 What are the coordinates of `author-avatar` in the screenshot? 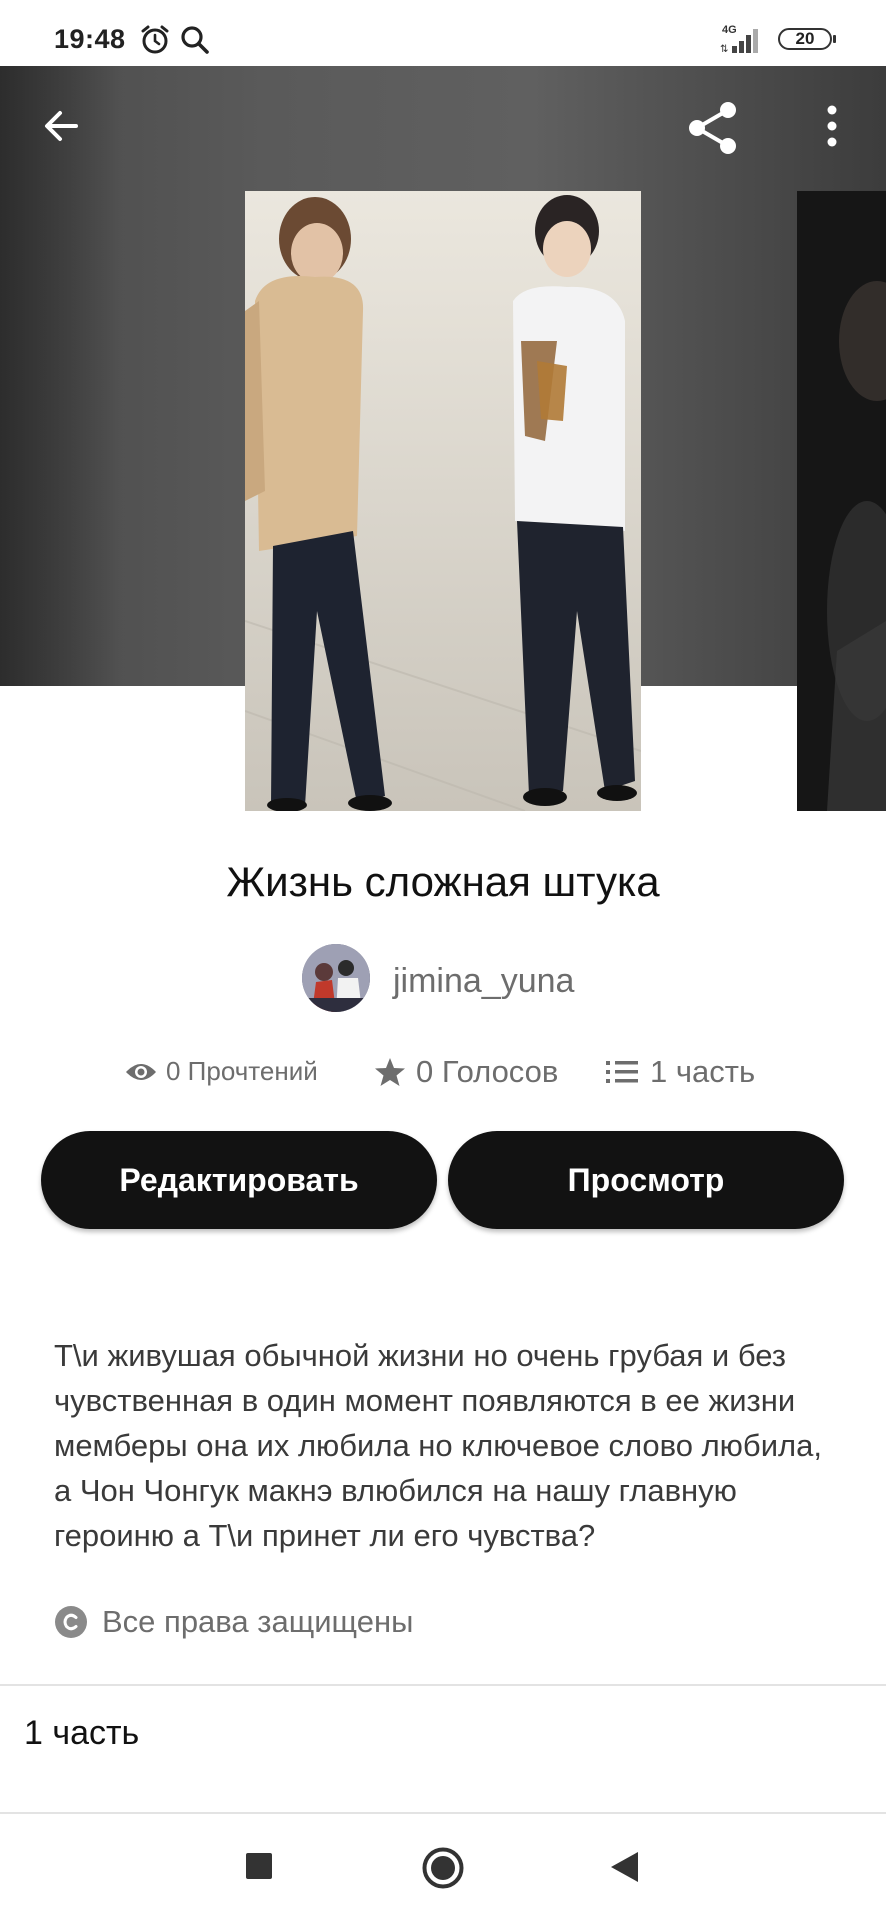 It's located at (336, 978).